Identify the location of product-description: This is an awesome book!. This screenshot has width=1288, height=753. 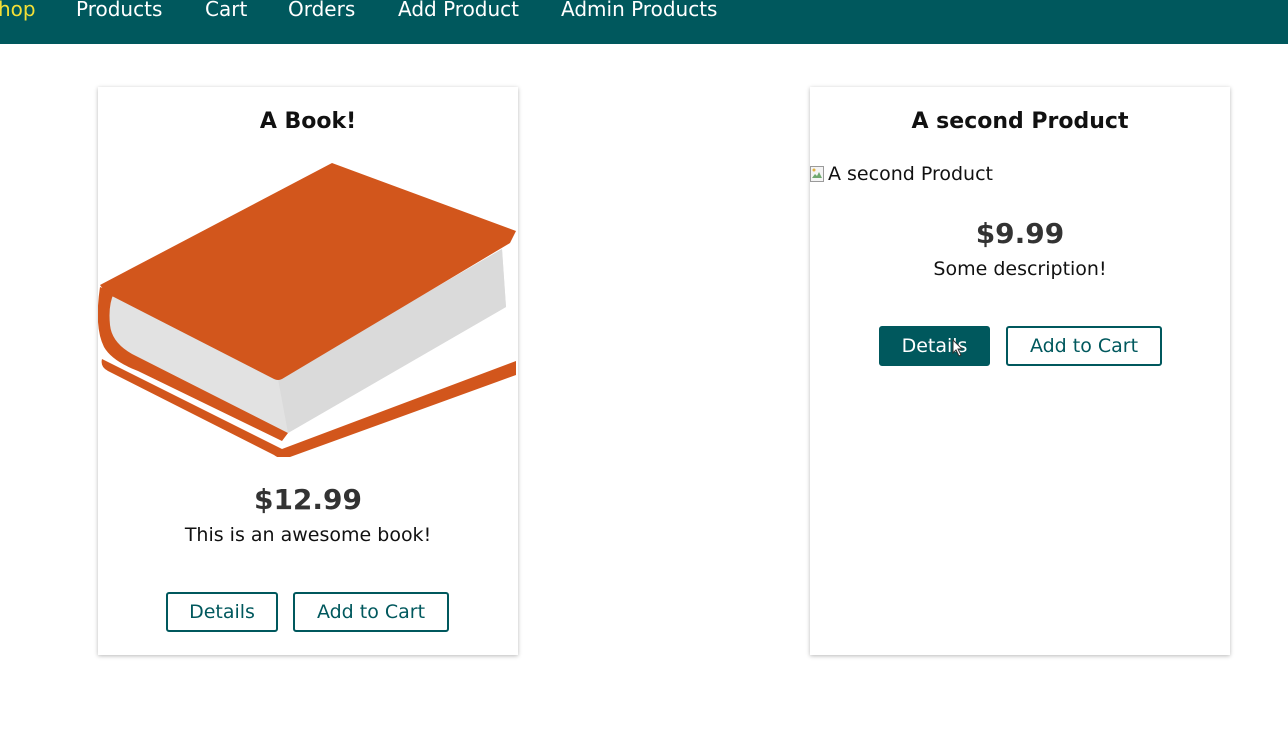
(308, 535).